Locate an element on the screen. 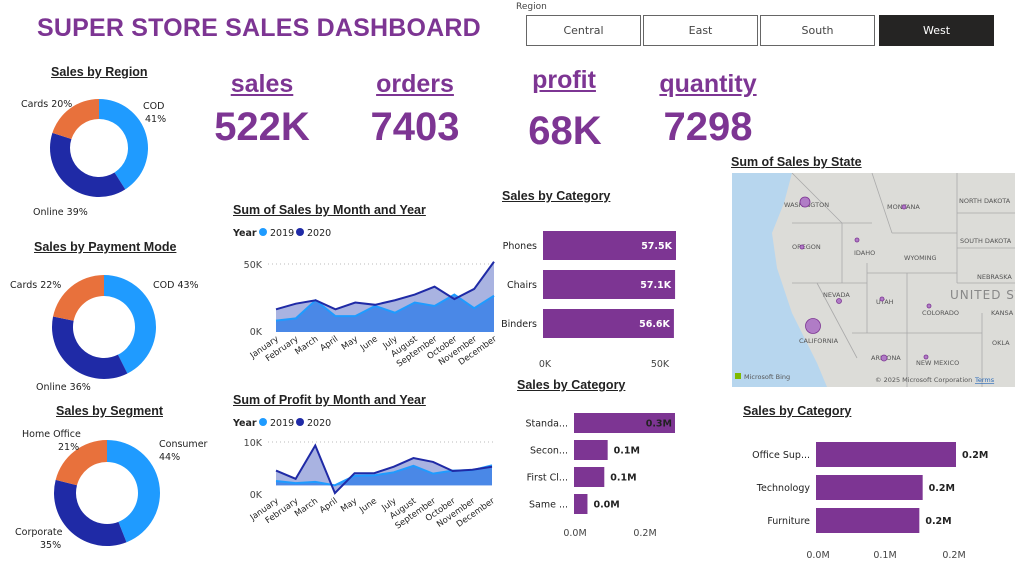 This screenshot has width=1019, height=565. payment-label-online: Online 36% is located at coordinates (63, 387).